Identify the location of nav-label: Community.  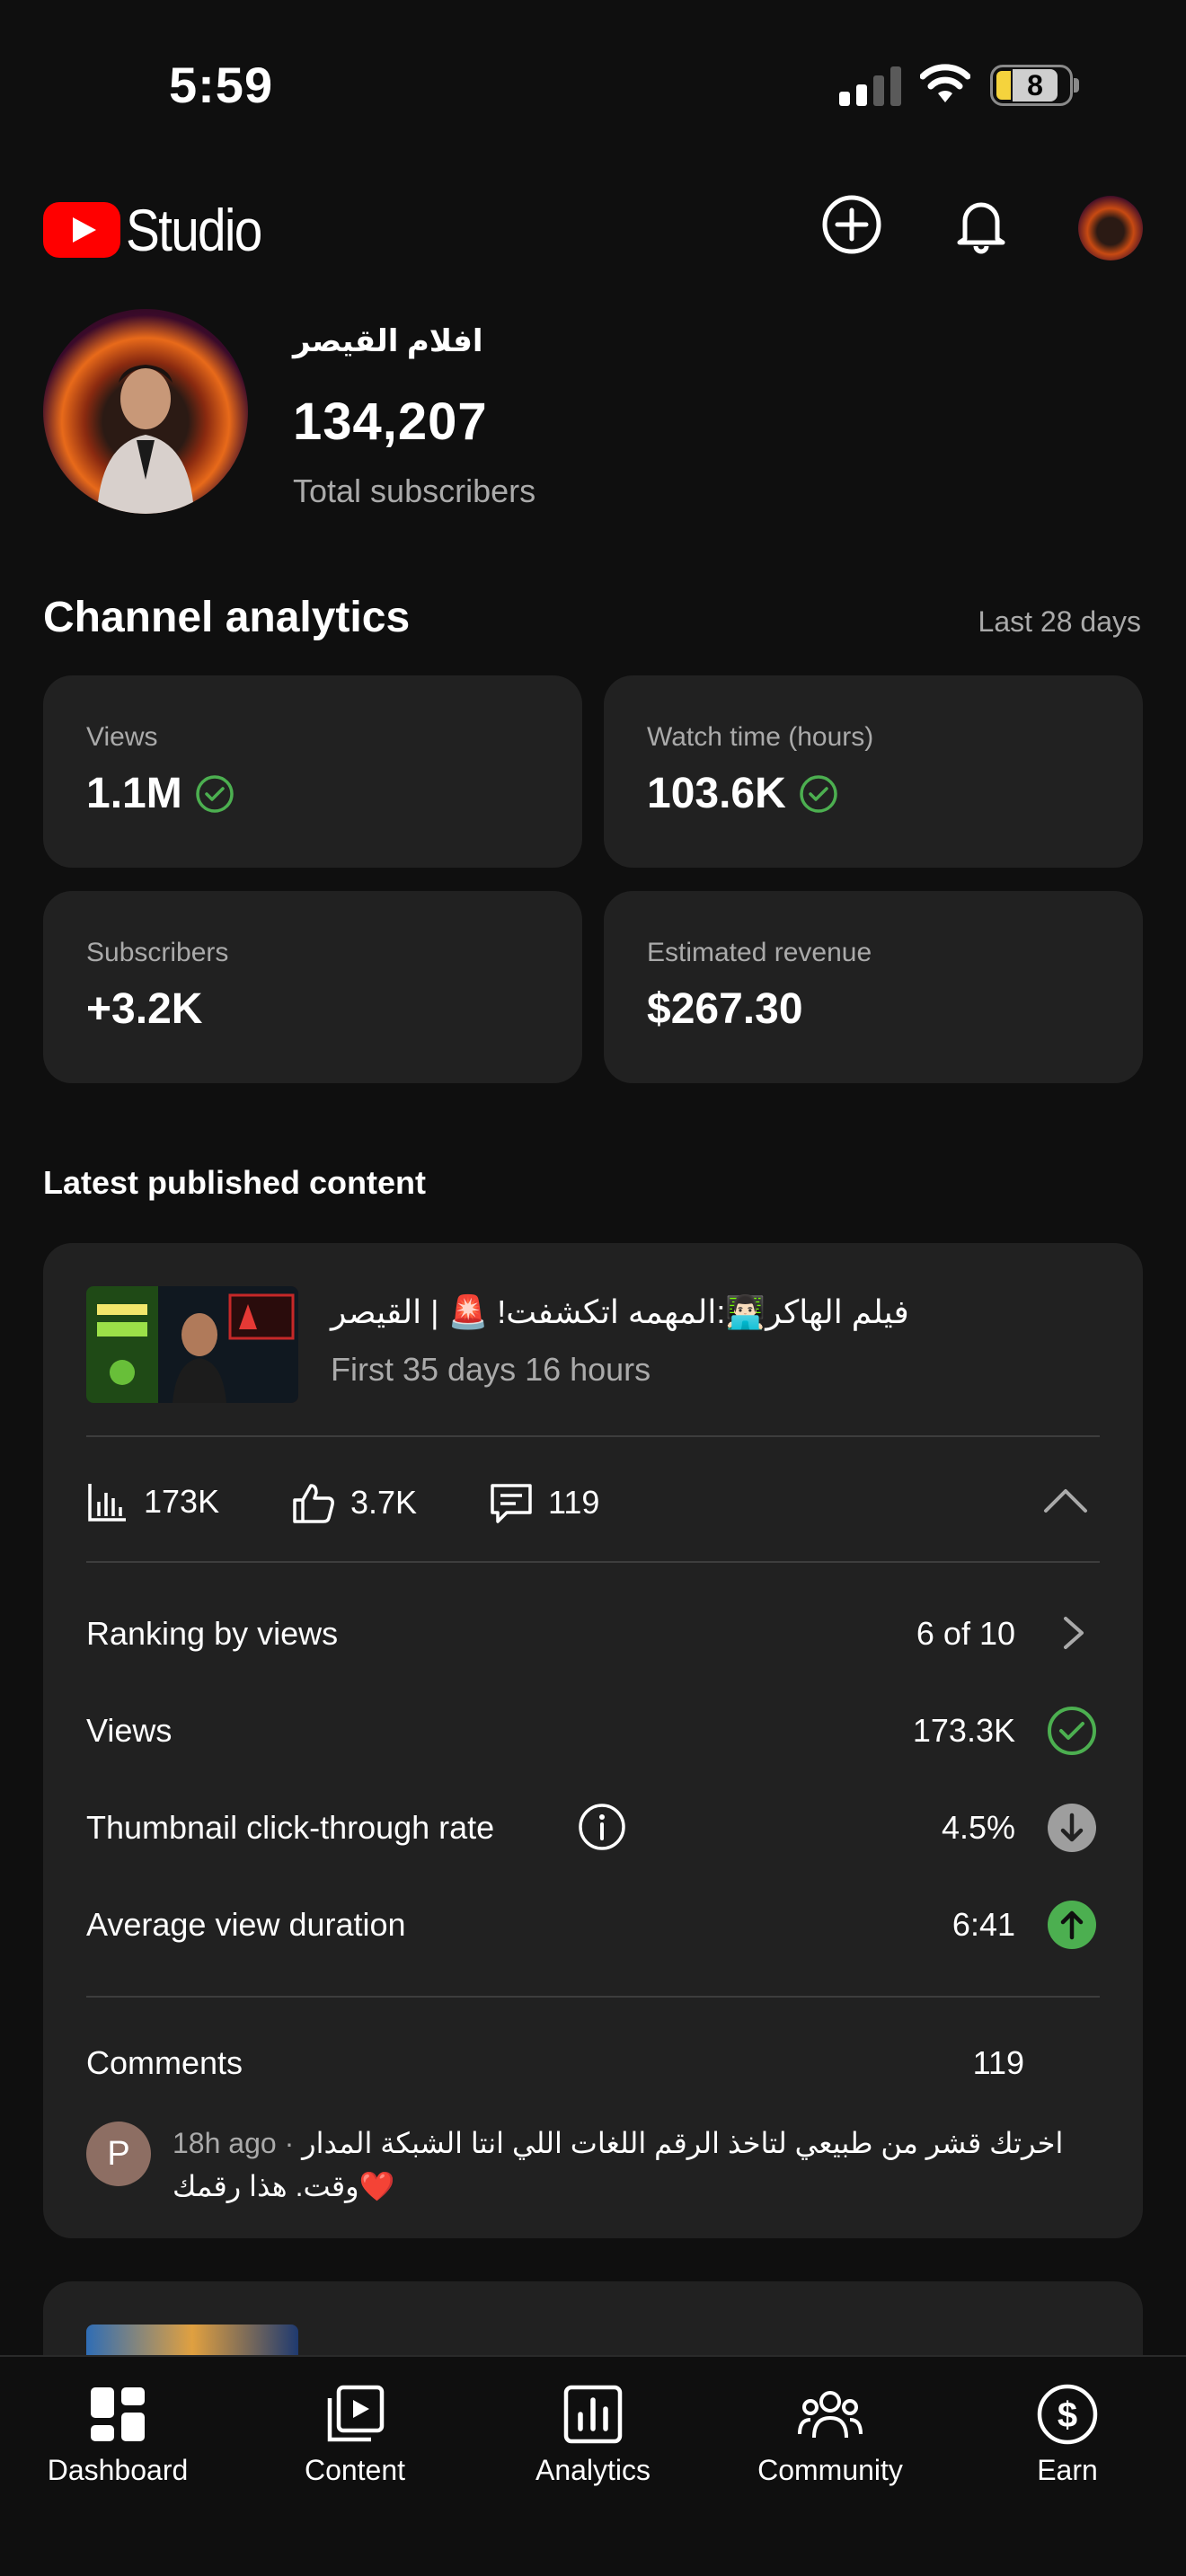
(830, 2470).